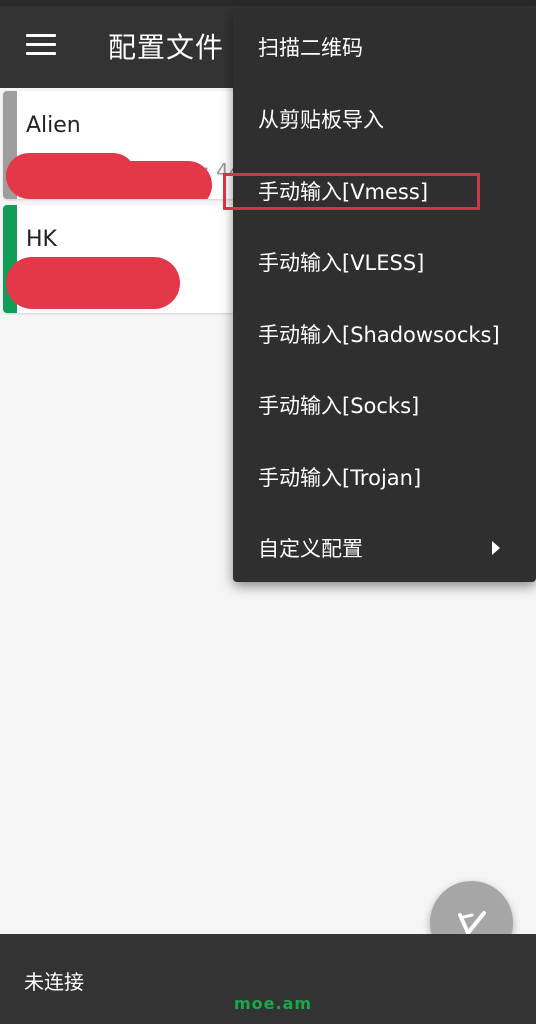 Image resolution: width=536 pixels, height=1024 pixels. I want to click on menu-item-manual-shadowsocks: 手动输入[Shadowsocks], so click(384, 334).